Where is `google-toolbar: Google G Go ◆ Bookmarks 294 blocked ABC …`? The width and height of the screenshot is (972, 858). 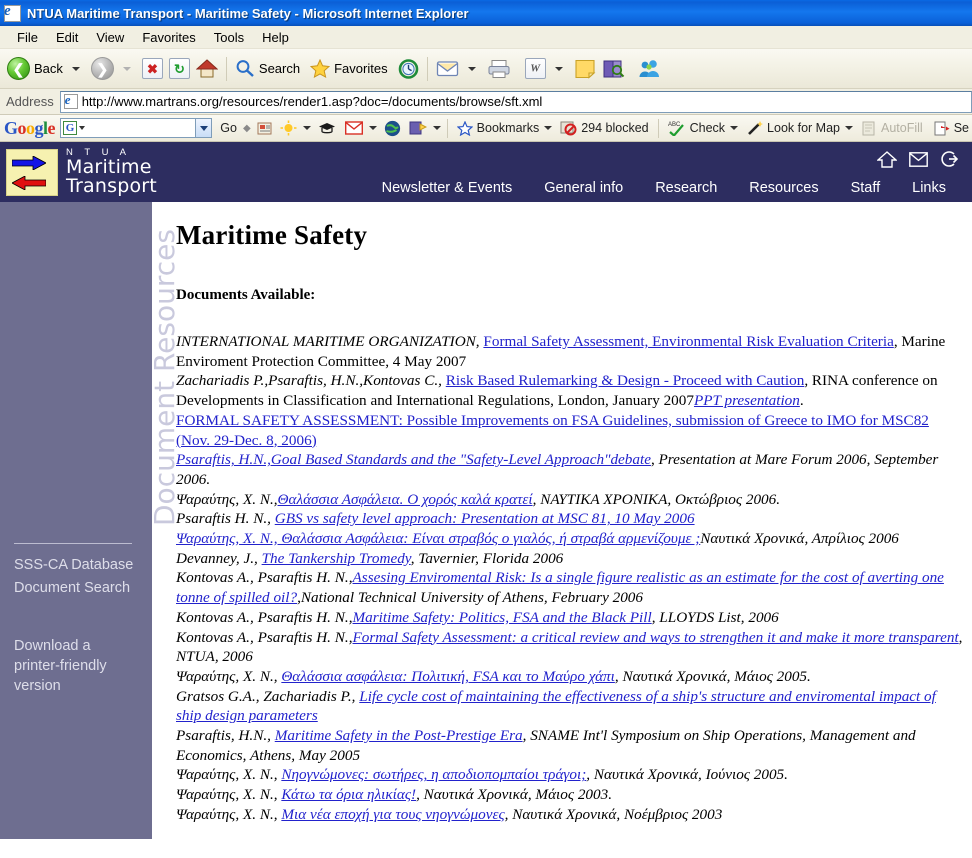
google-toolbar: Google G Go ◆ Bookmarks 294 blocked ABC … is located at coordinates (486, 128).